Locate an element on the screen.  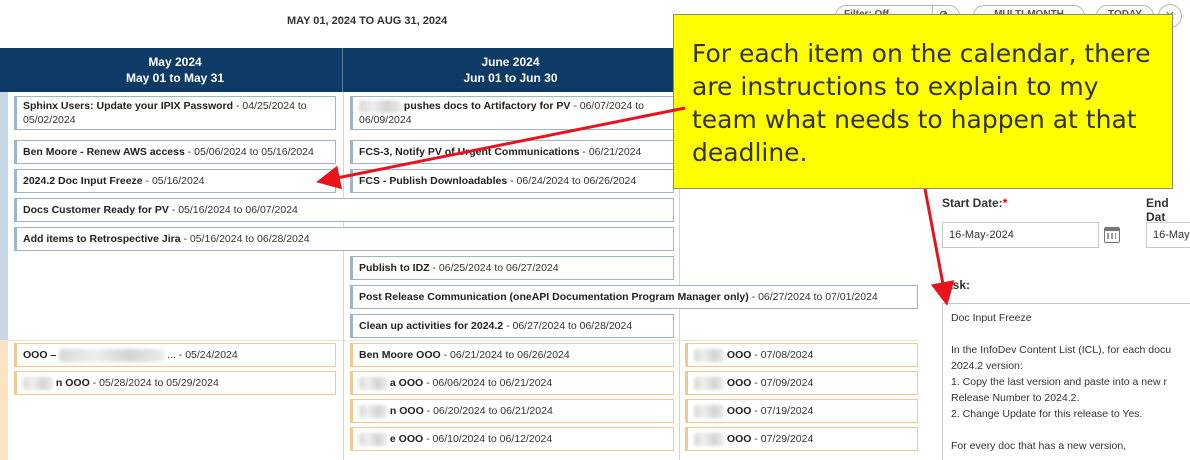
ooo-event-item: OOO - 07/08/2024 is located at coordinates (801, 355).